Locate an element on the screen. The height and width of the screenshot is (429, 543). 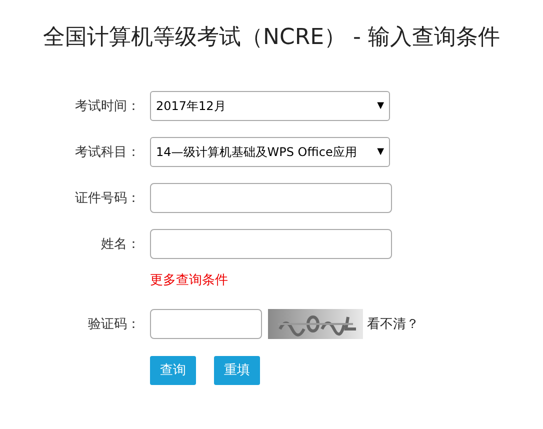
dropdown-field: 14—级计算机基础及WPS Office应用 ▼ is located at coordinates (270, 152).